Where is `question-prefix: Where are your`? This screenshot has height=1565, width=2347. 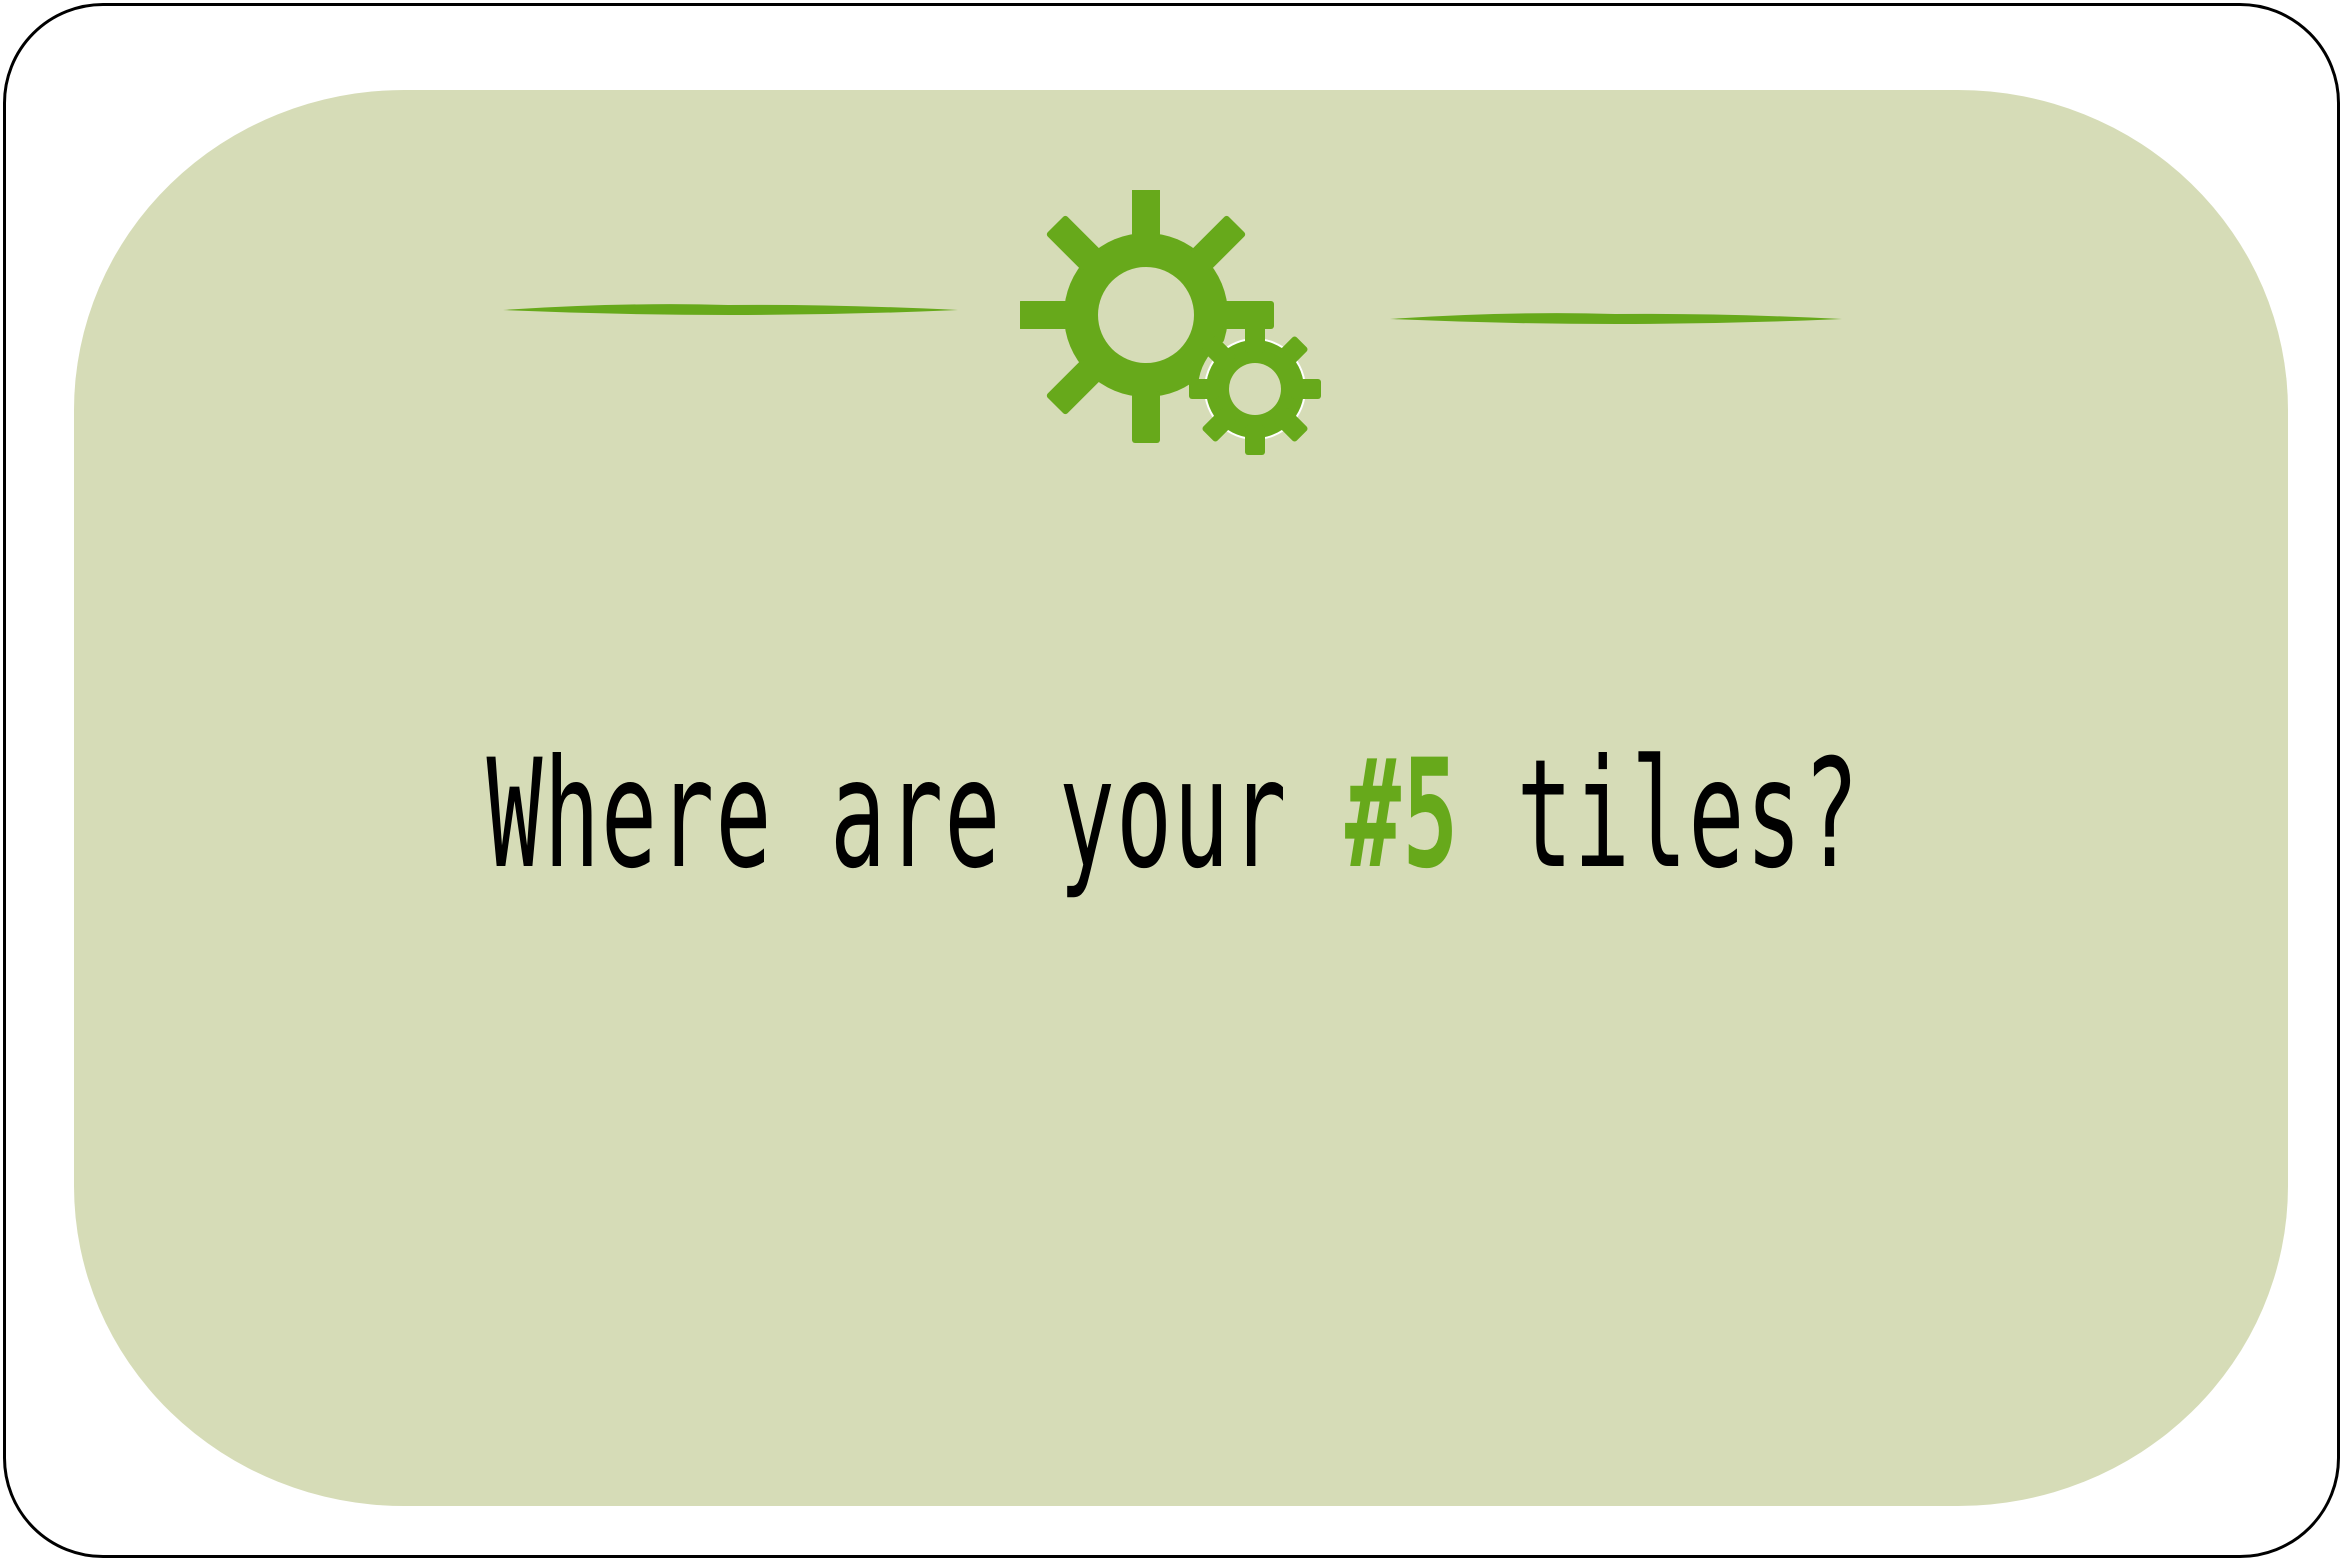 question-prefix: Where are your is located at coordinates (916, 815).